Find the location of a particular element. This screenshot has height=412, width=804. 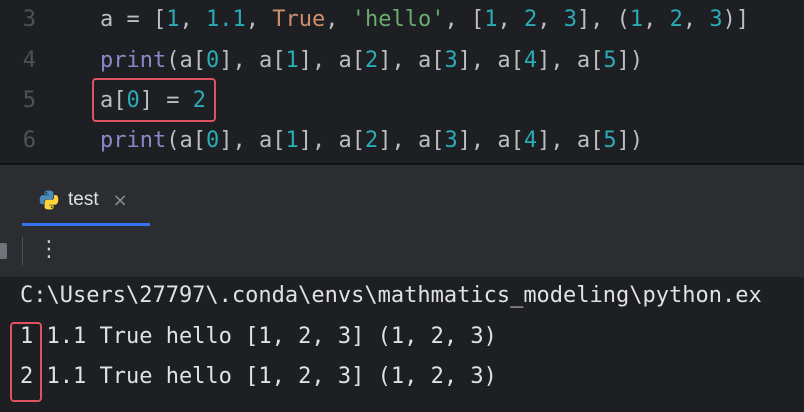

console-line: 1 1.1 True hello [1, 2, 3] (1, 2, 3) is located at coordinates (258, 336).